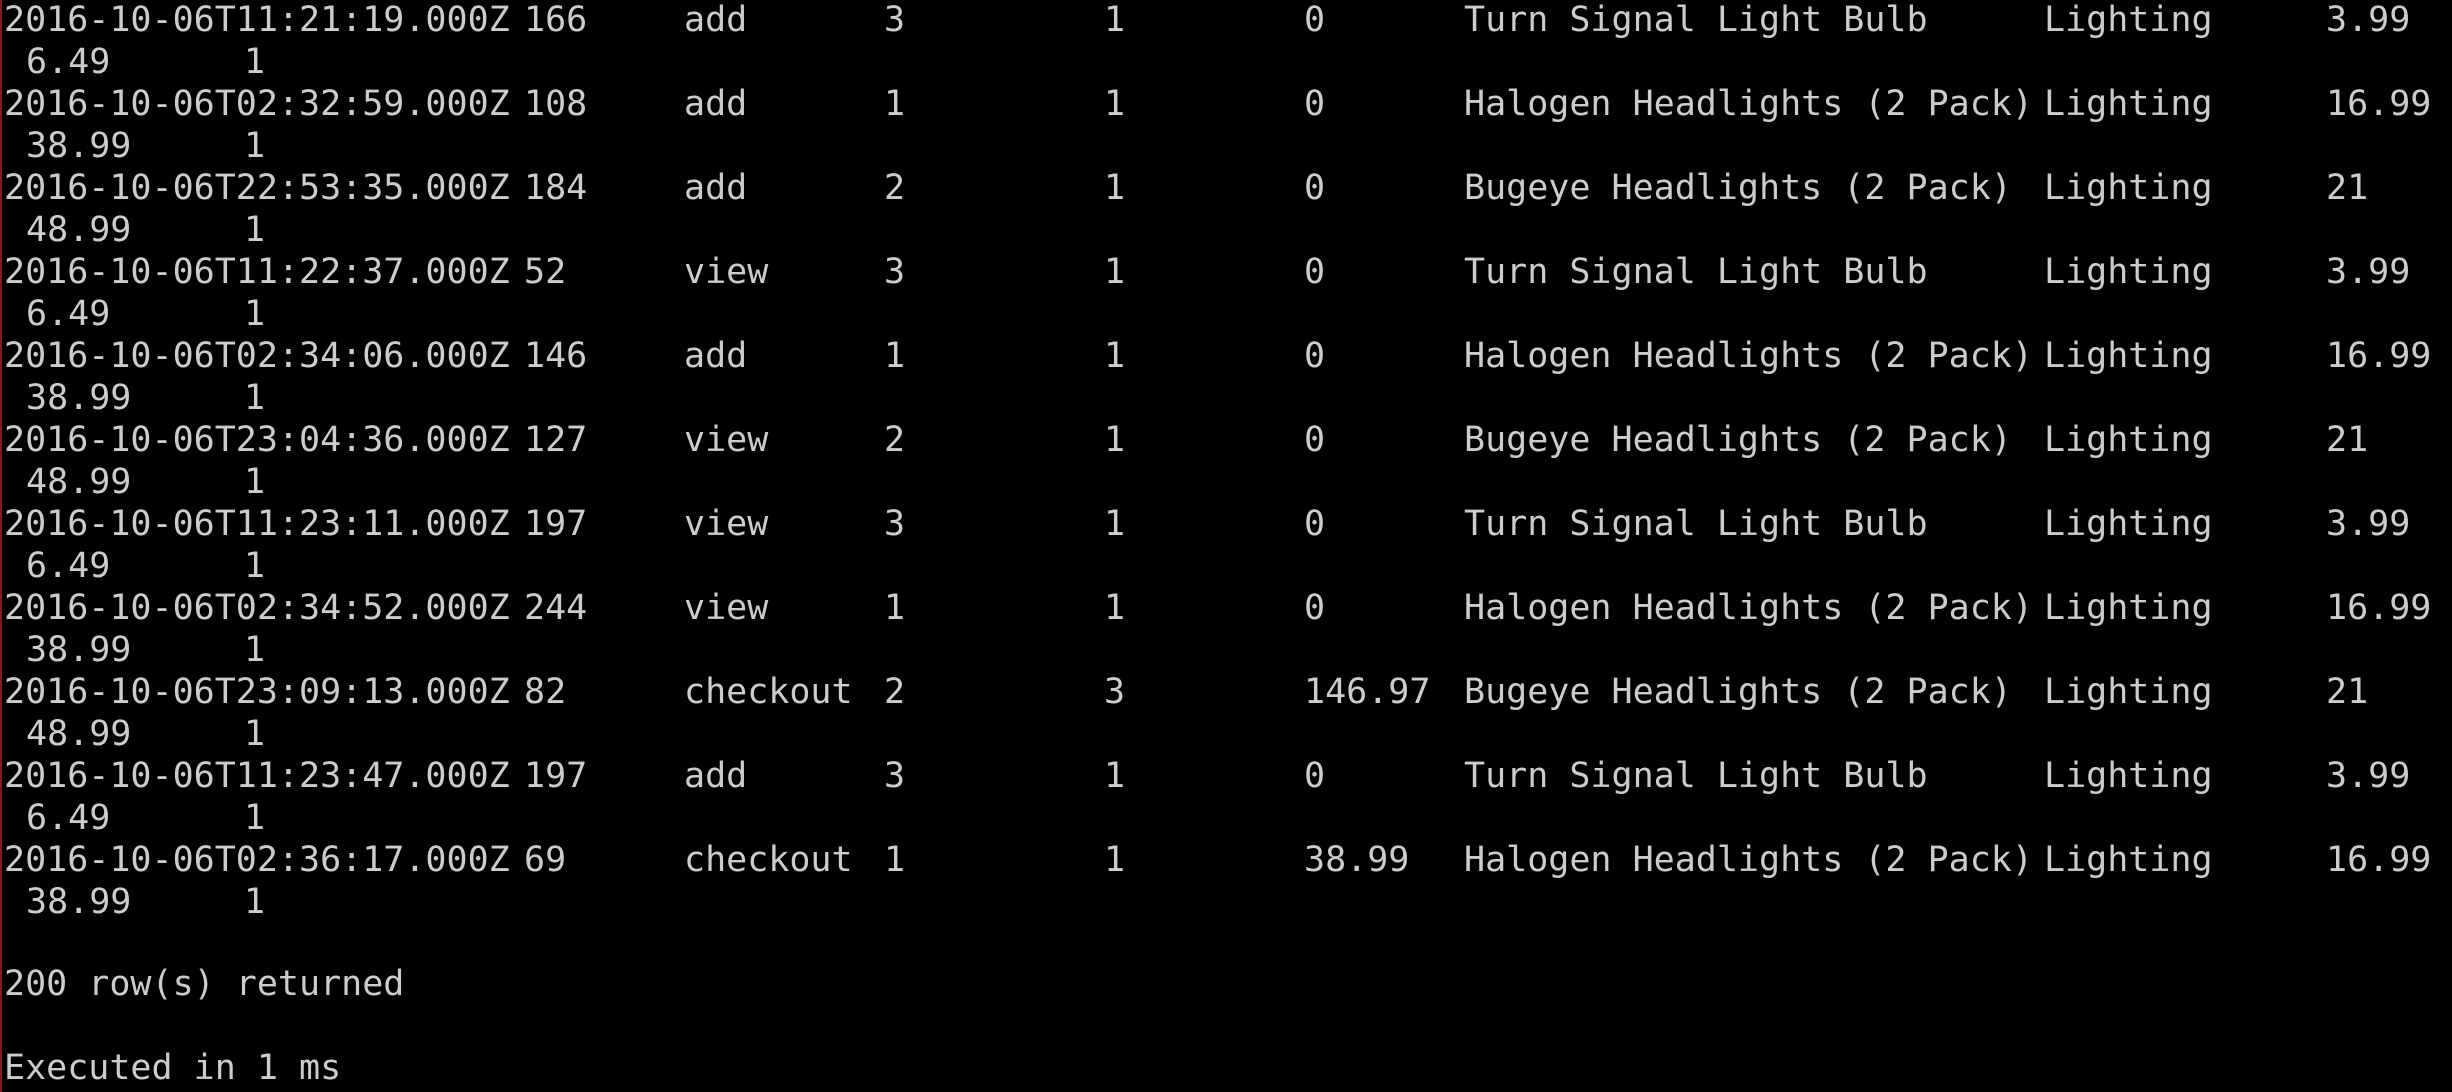  What do you see at coordinates (1357, 860) in the screenshot?
I see `total-cell: 38.99` at bounding box center [1357, 860].